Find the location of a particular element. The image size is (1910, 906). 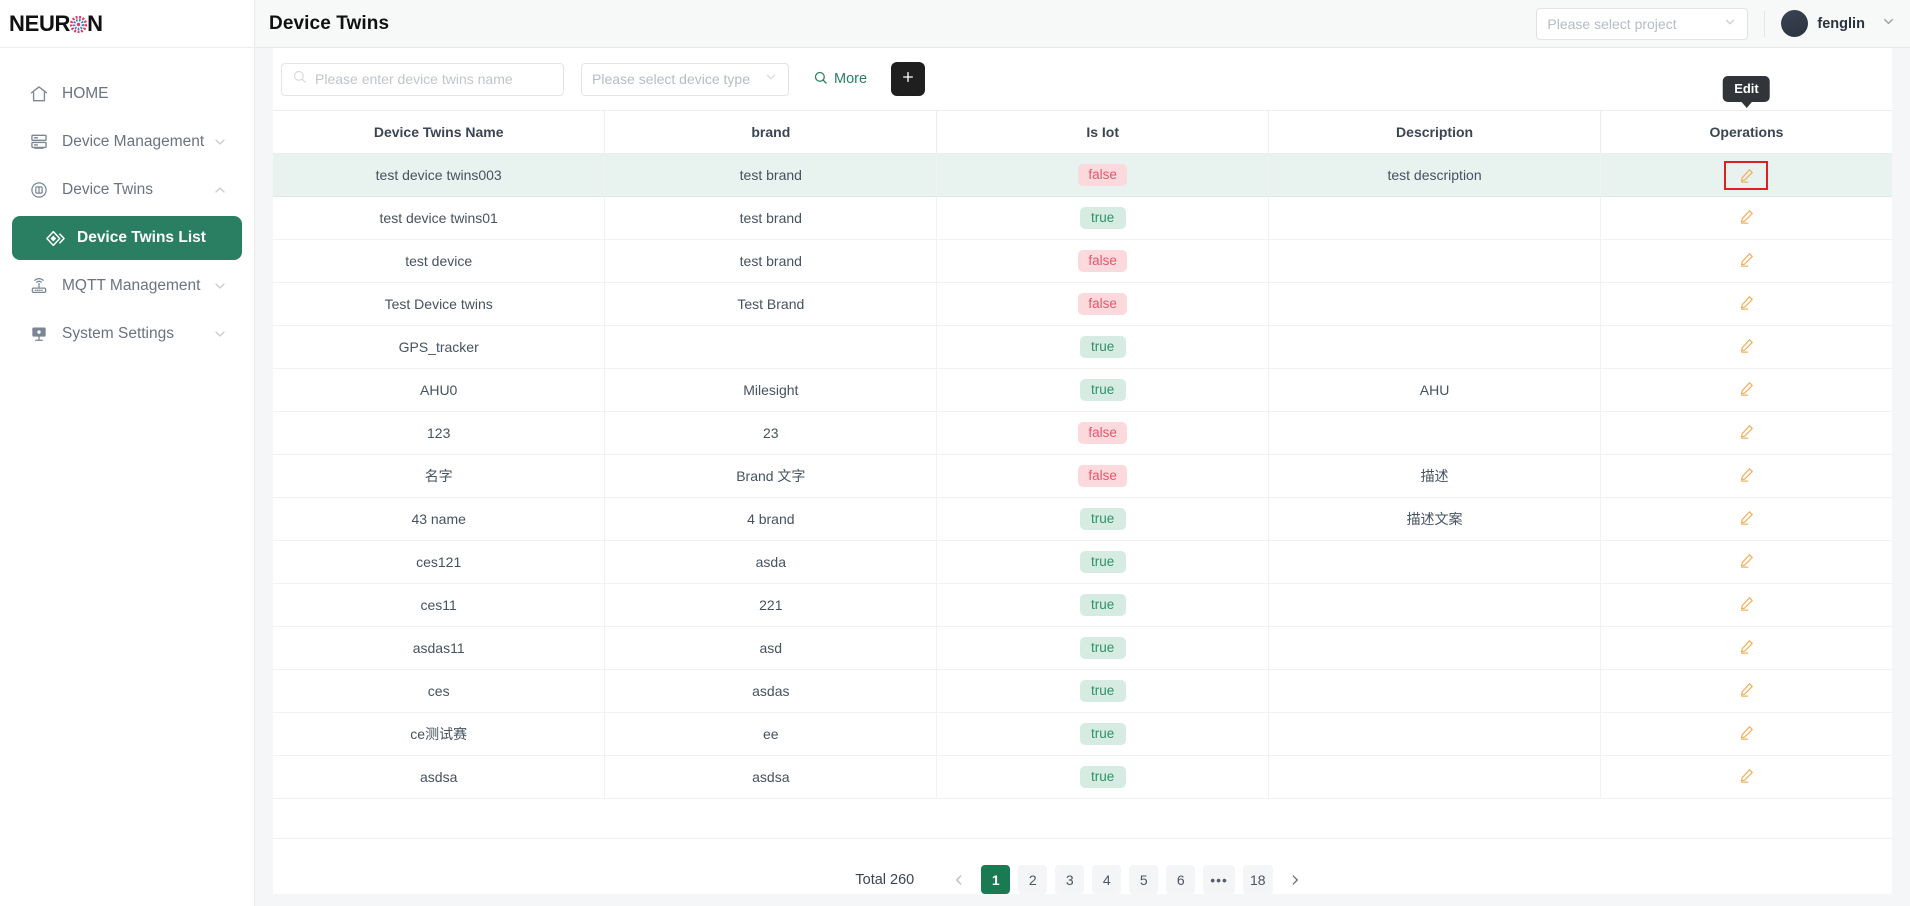

pagination-page-1: 1 is located at coordinates (996, 879).